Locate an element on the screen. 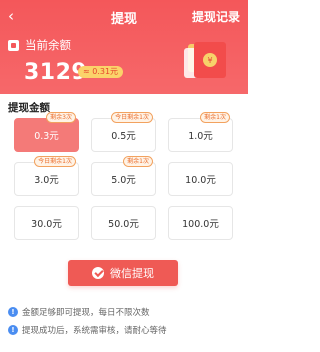  amount-option: 3.0元 今日剩余1次 is located at coordinates (46, 176).